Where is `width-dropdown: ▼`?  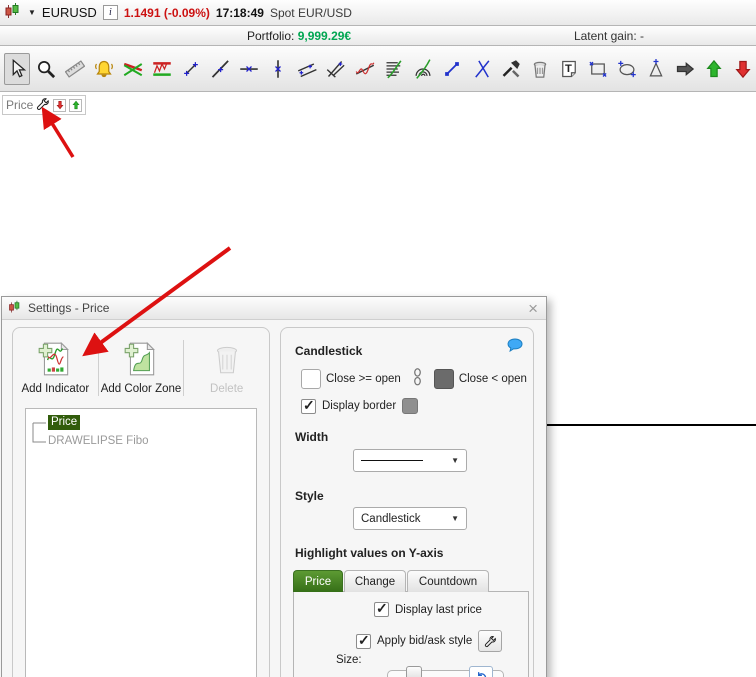
width-dropdown: ▼ is located at coordinates (410, 460).